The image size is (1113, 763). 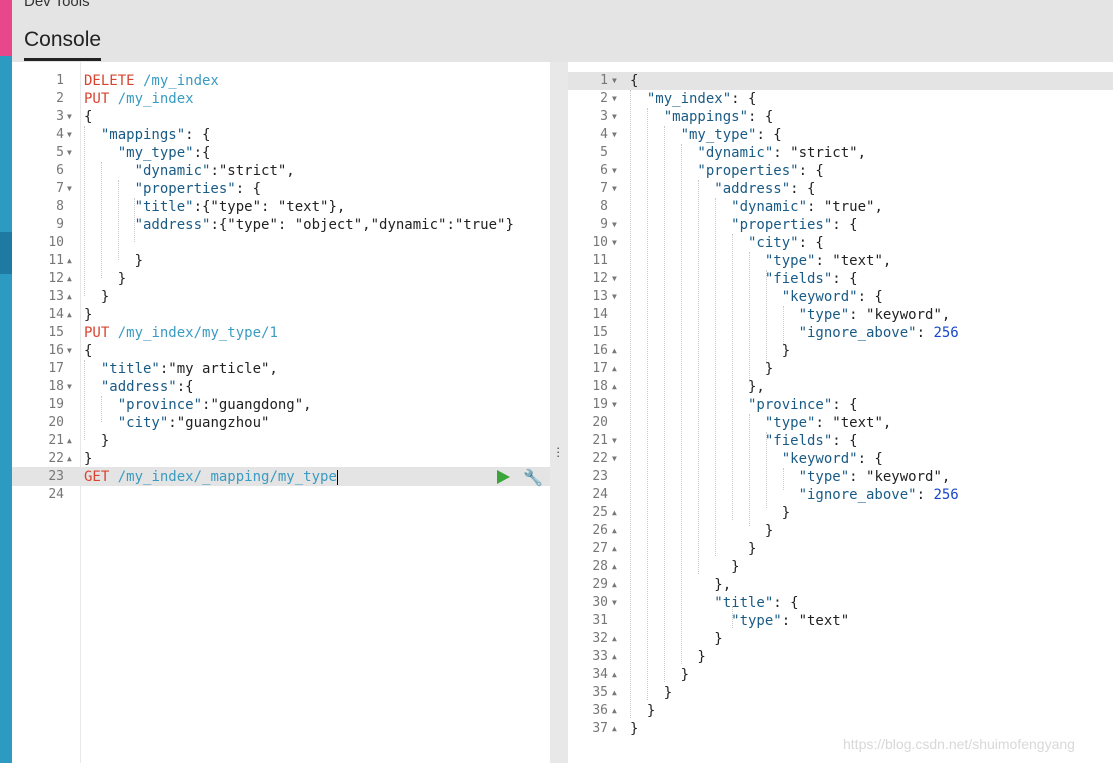 I want to click on request-code-line: "address":{, so click(x=139, y=387).